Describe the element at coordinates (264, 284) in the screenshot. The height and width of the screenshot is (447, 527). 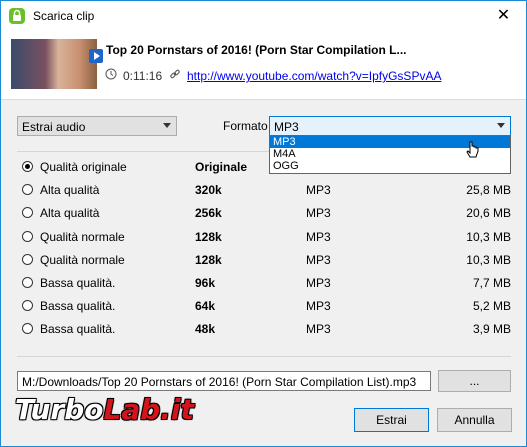
I see `quality-row: Bassa qualità. 96k MP3 7,7 MB` at that location.